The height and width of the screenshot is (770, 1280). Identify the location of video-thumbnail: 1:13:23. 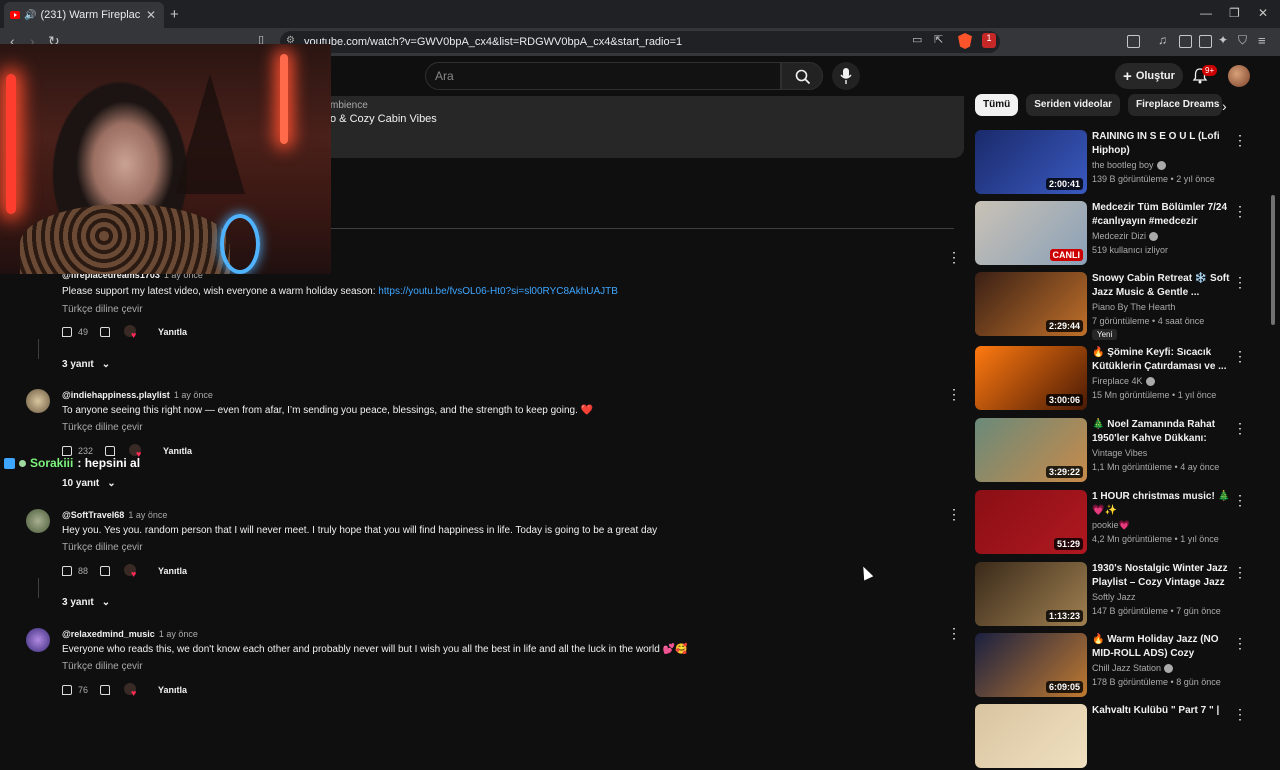
(1031, 594).